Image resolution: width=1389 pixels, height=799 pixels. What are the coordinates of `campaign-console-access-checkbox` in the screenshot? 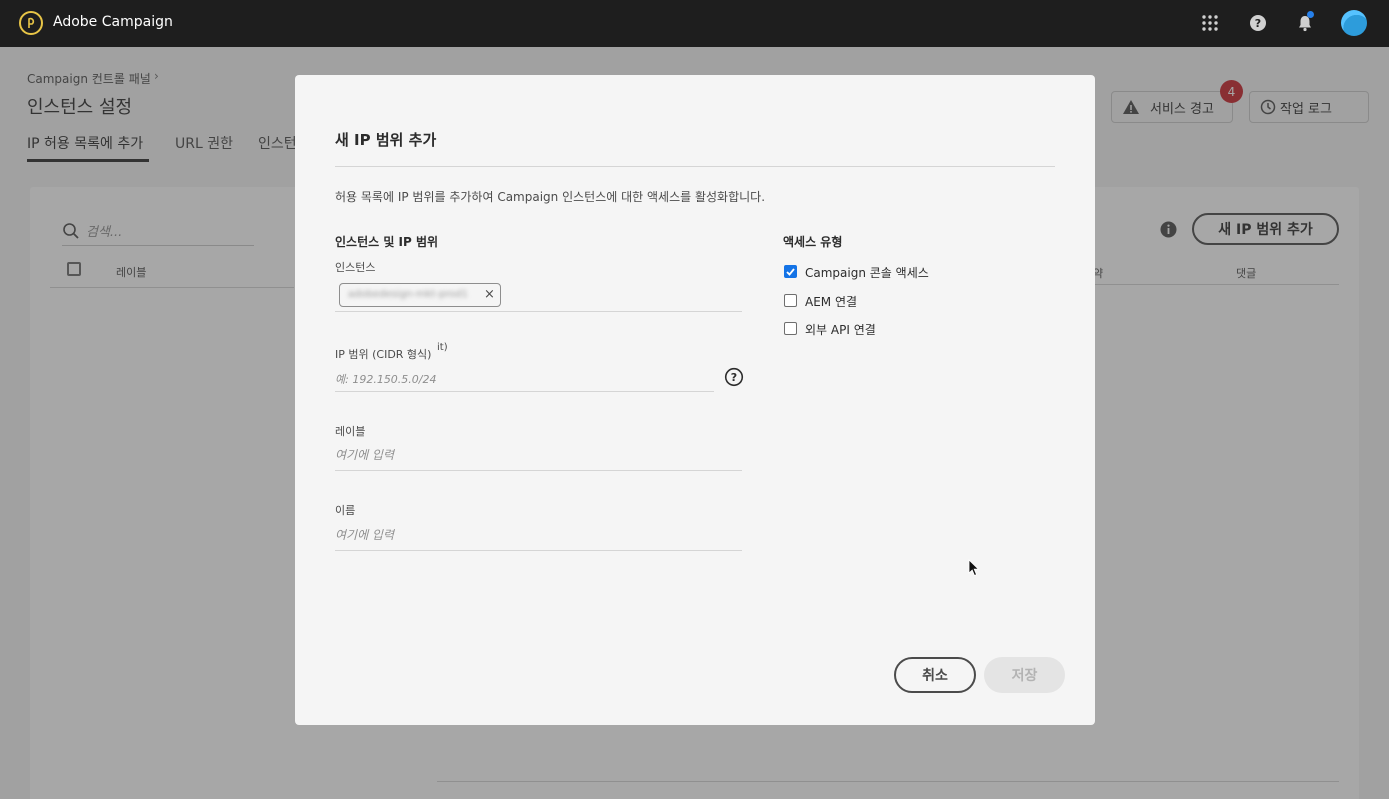 It's located at (790, 271).